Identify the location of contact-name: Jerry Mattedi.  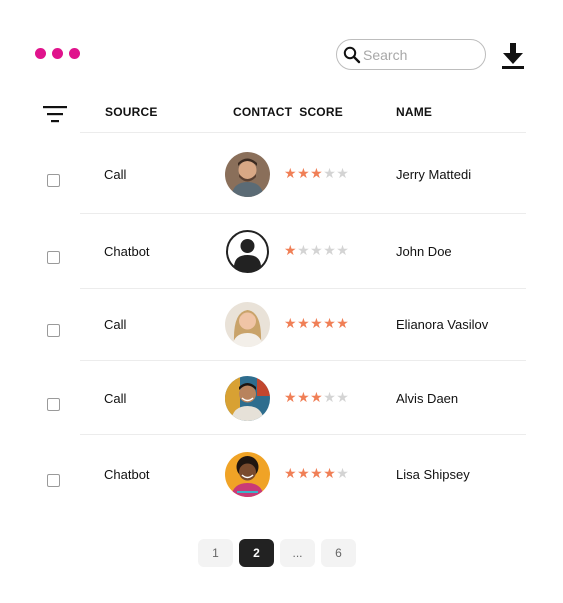
(434, 174).